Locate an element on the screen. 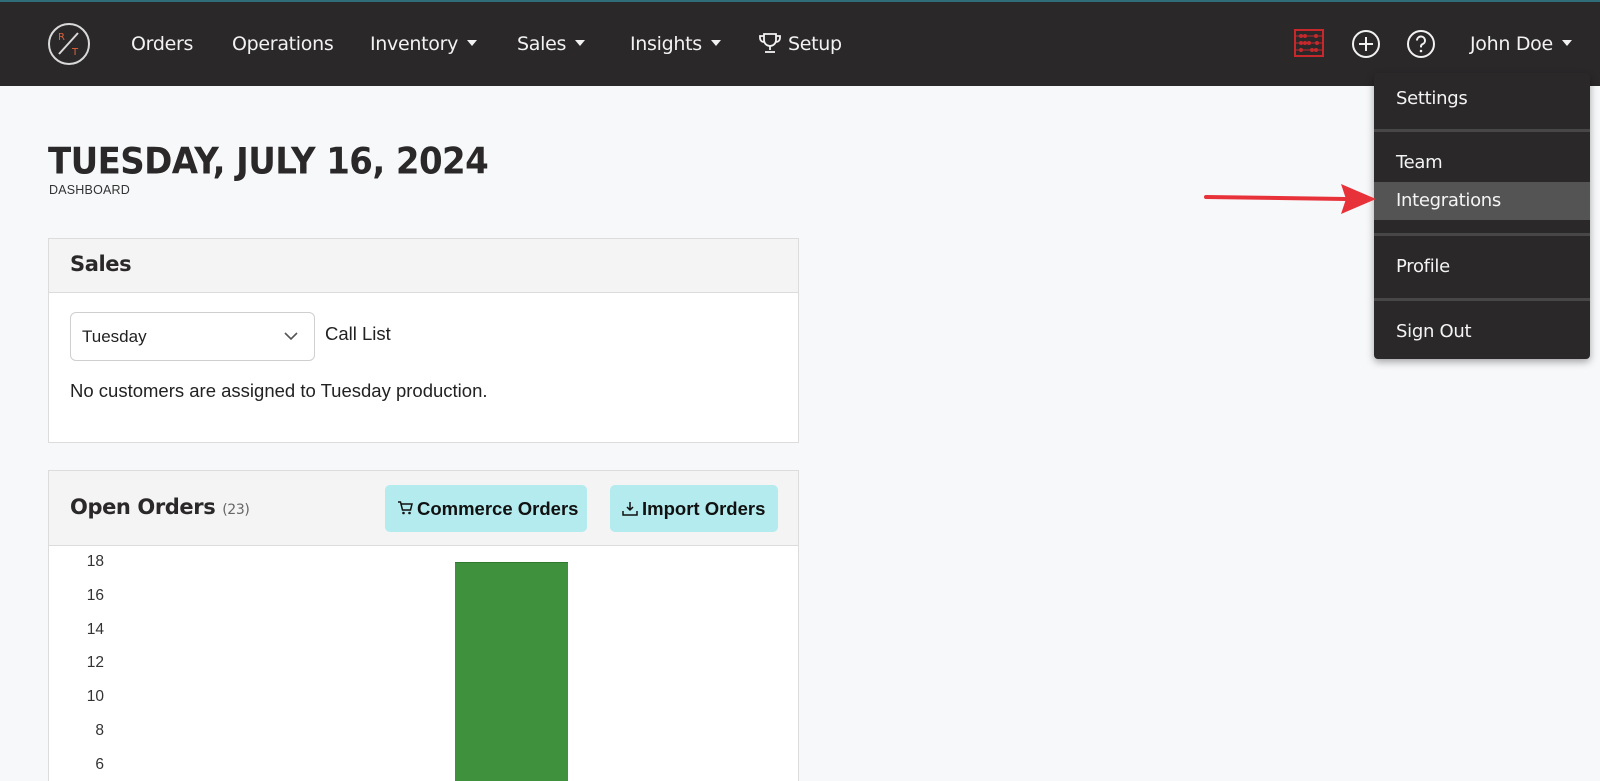 The height and width of the screenshot is (781, 1600). nav-sales: Sales is located at coordinates (551, 44).